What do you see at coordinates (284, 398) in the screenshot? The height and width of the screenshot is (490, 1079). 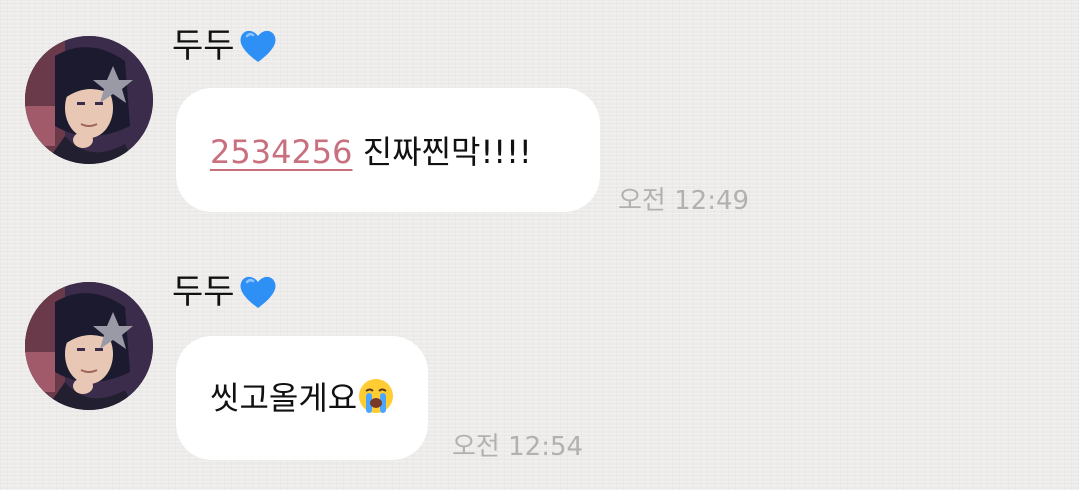 I see `message-body: 씻고올게요` at bounding box center [284, 398].